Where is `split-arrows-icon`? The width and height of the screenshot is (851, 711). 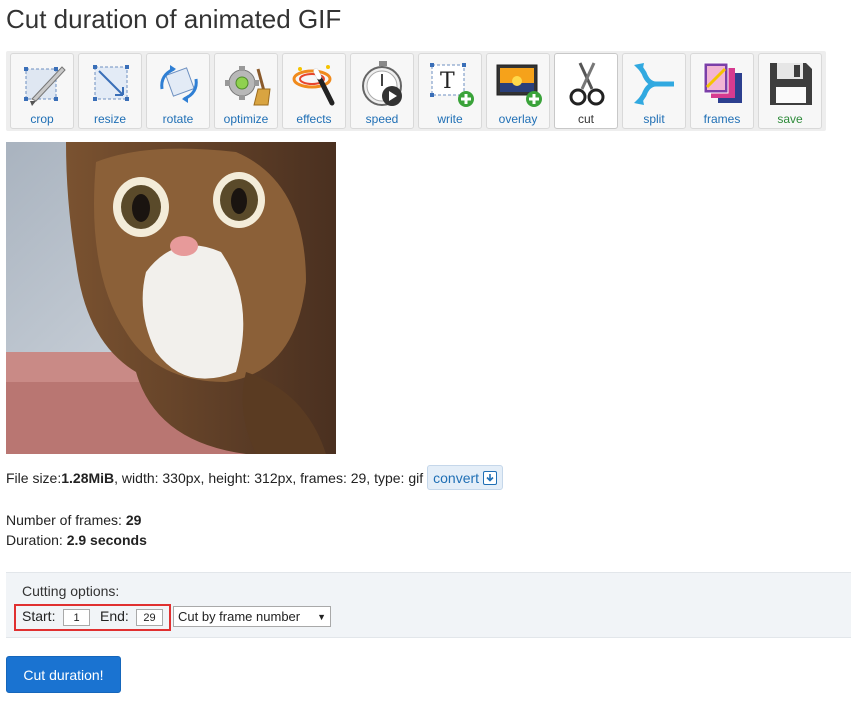 split-arrows-icon is located at coordinates (654, 84).